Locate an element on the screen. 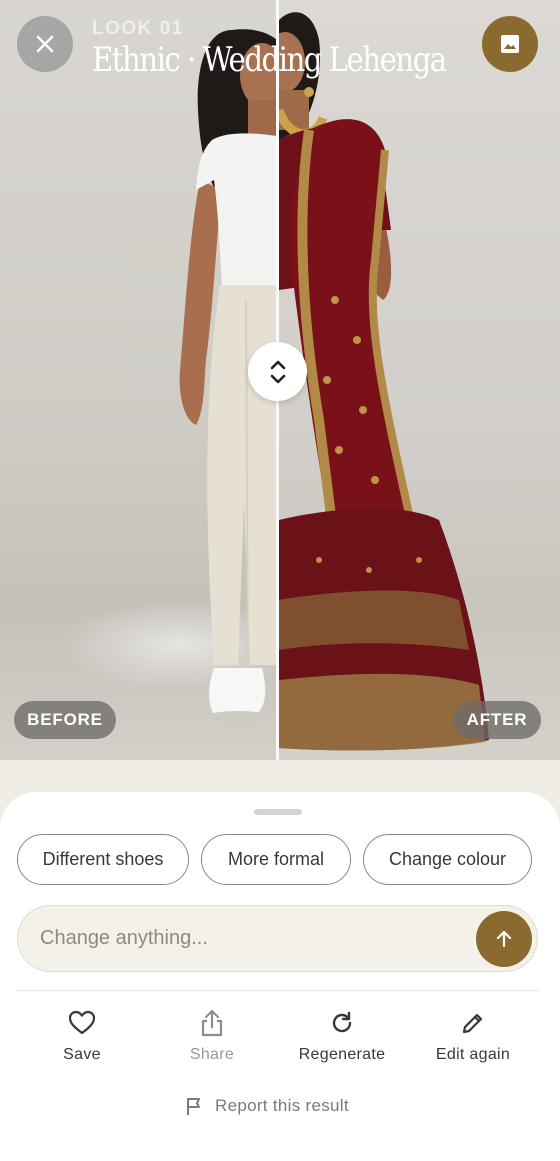  look-title: Ethnic · Wedding Lehenga is located at coordinates (269, 60).